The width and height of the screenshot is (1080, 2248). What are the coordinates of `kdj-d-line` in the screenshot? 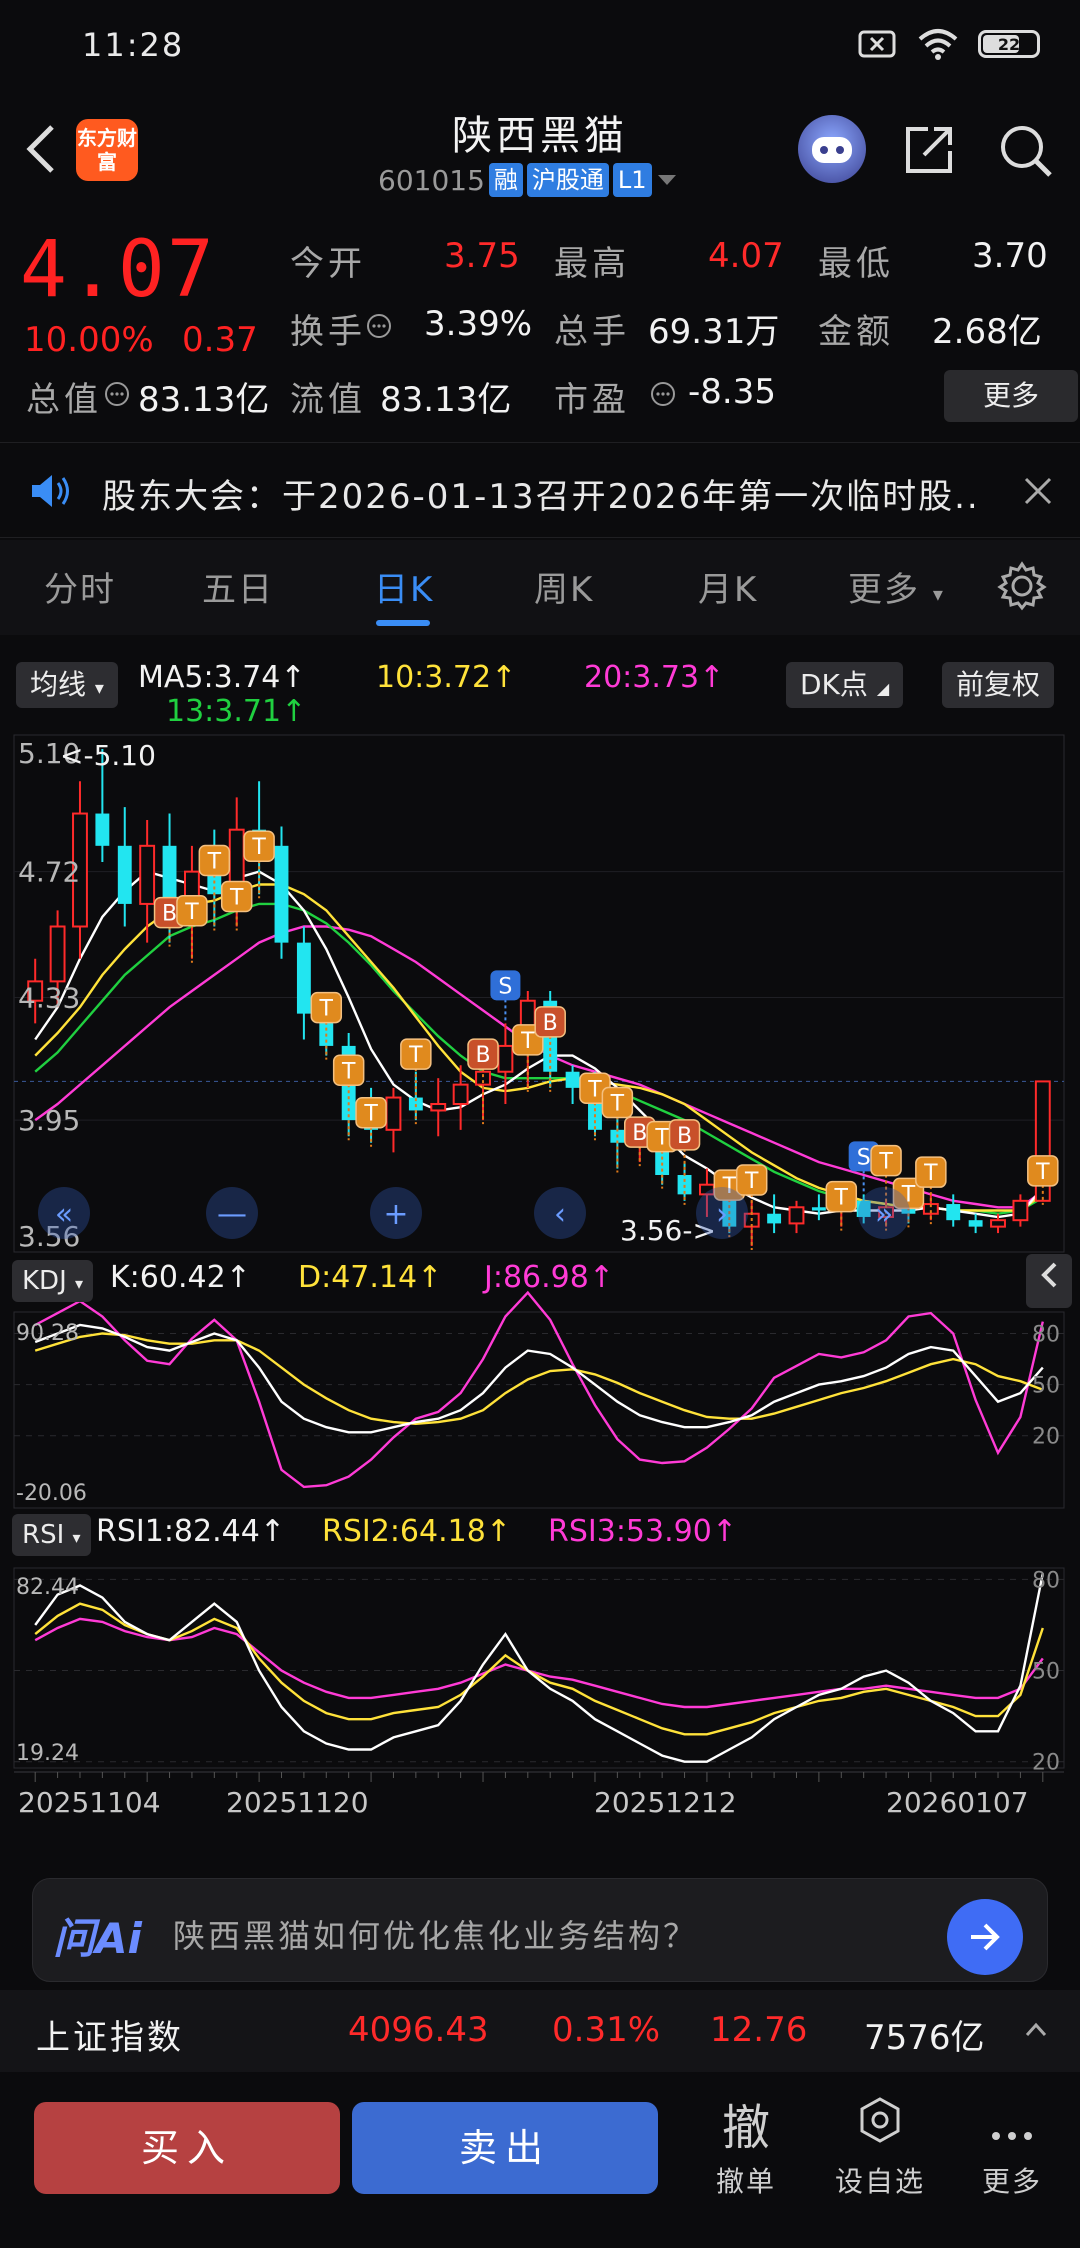 It's located at (539, 1379).